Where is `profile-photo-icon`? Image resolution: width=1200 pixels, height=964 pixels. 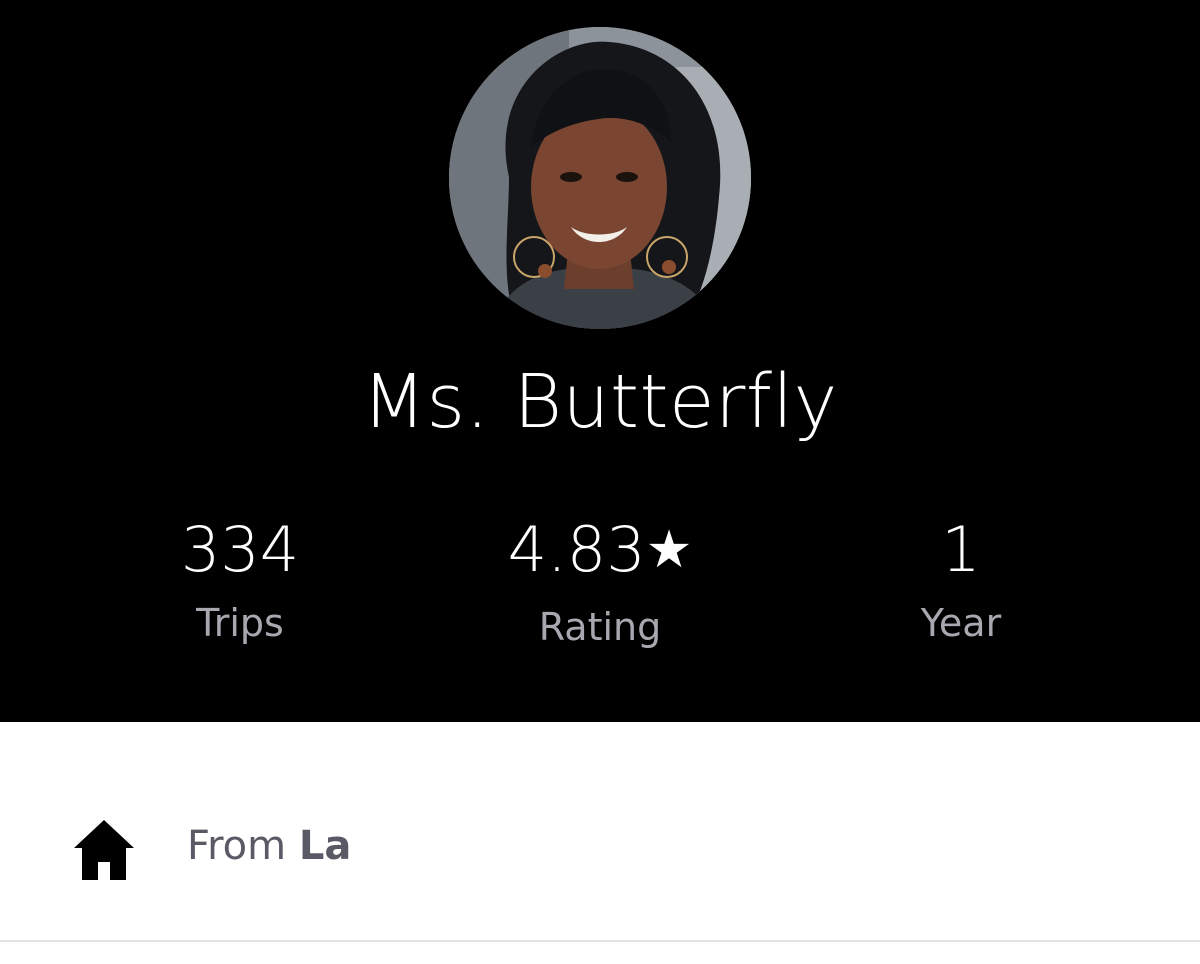 profile-photo-icon is located at coordinates (600, 178).